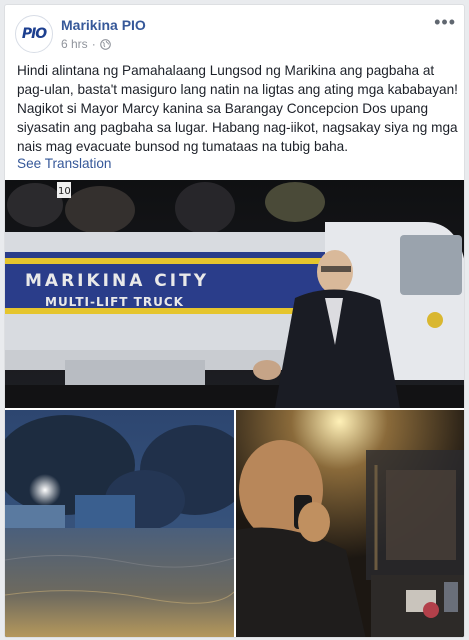  I want to click on post-header: PIO Marikina PIO 6 hrs · •••, so click(235, 36).